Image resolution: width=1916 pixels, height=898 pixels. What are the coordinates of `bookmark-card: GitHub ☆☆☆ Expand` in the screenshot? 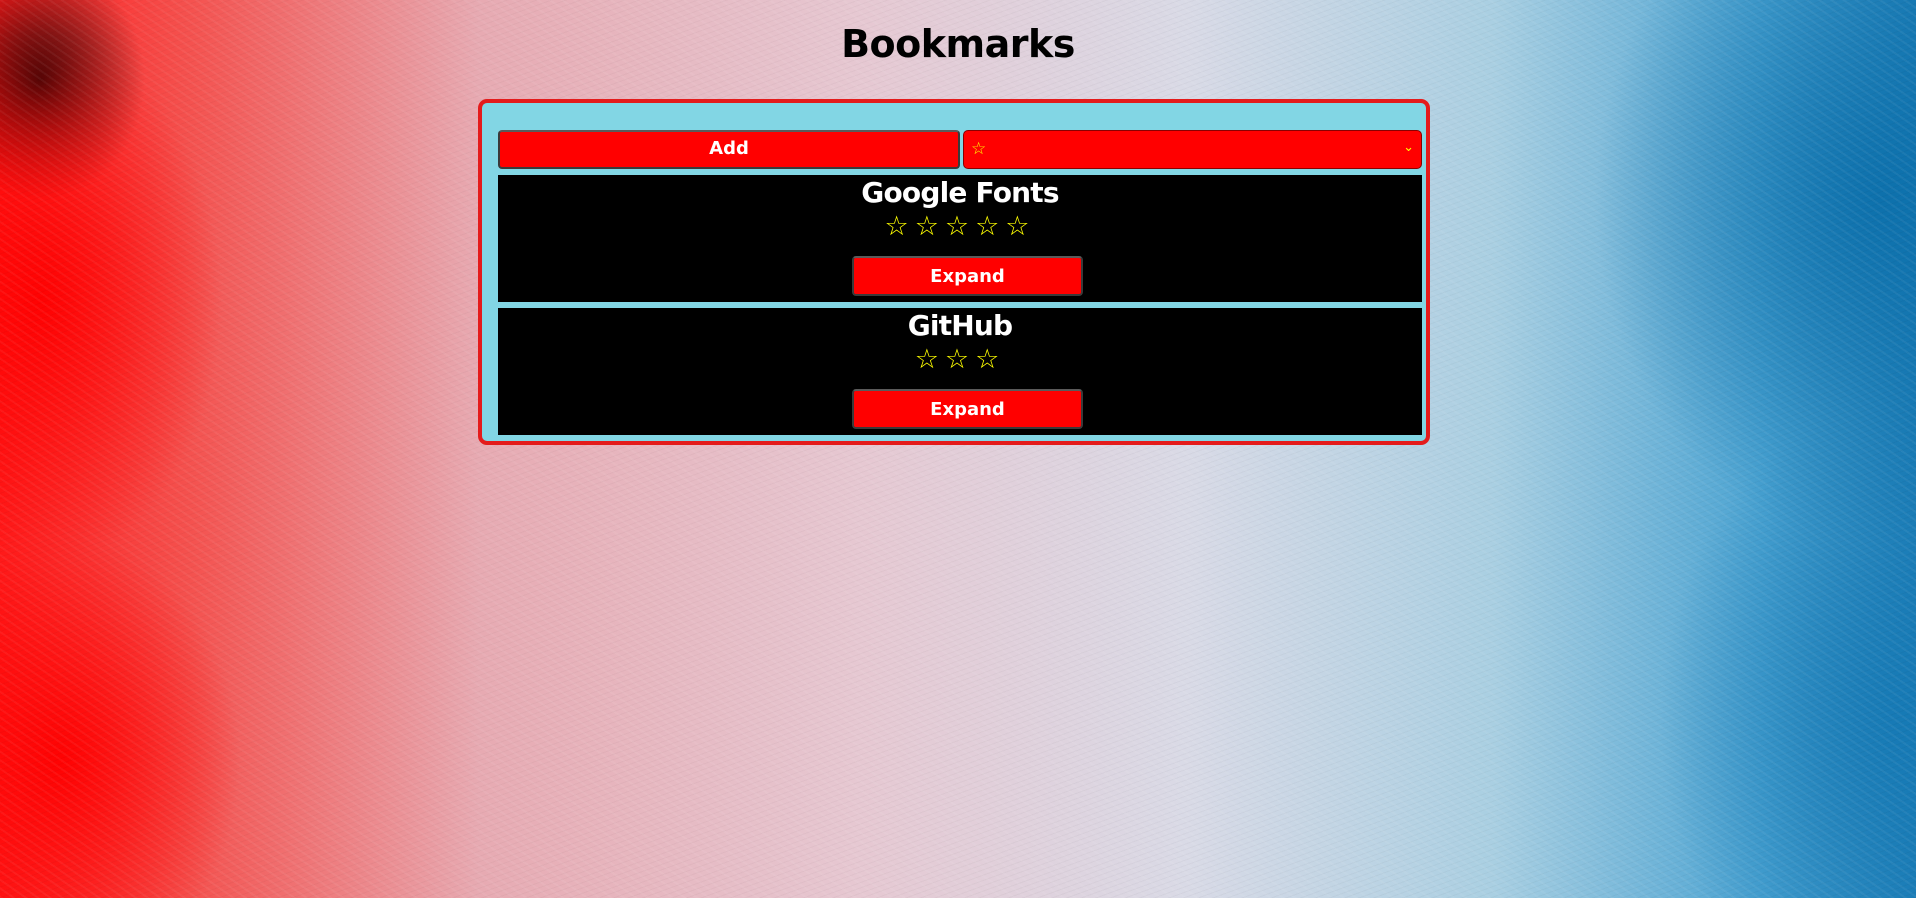 It's located at (960, 371).